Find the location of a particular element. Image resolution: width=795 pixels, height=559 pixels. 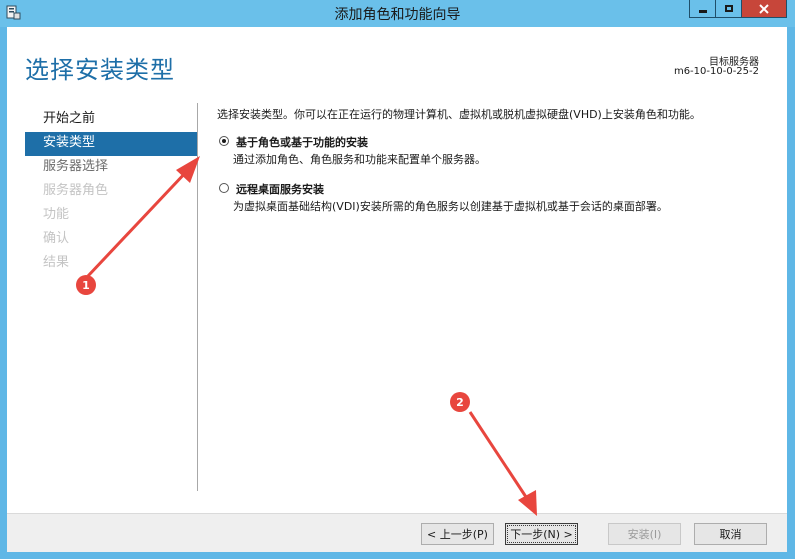

nav-item-results: 结果 is located at coordinates (56, 262).